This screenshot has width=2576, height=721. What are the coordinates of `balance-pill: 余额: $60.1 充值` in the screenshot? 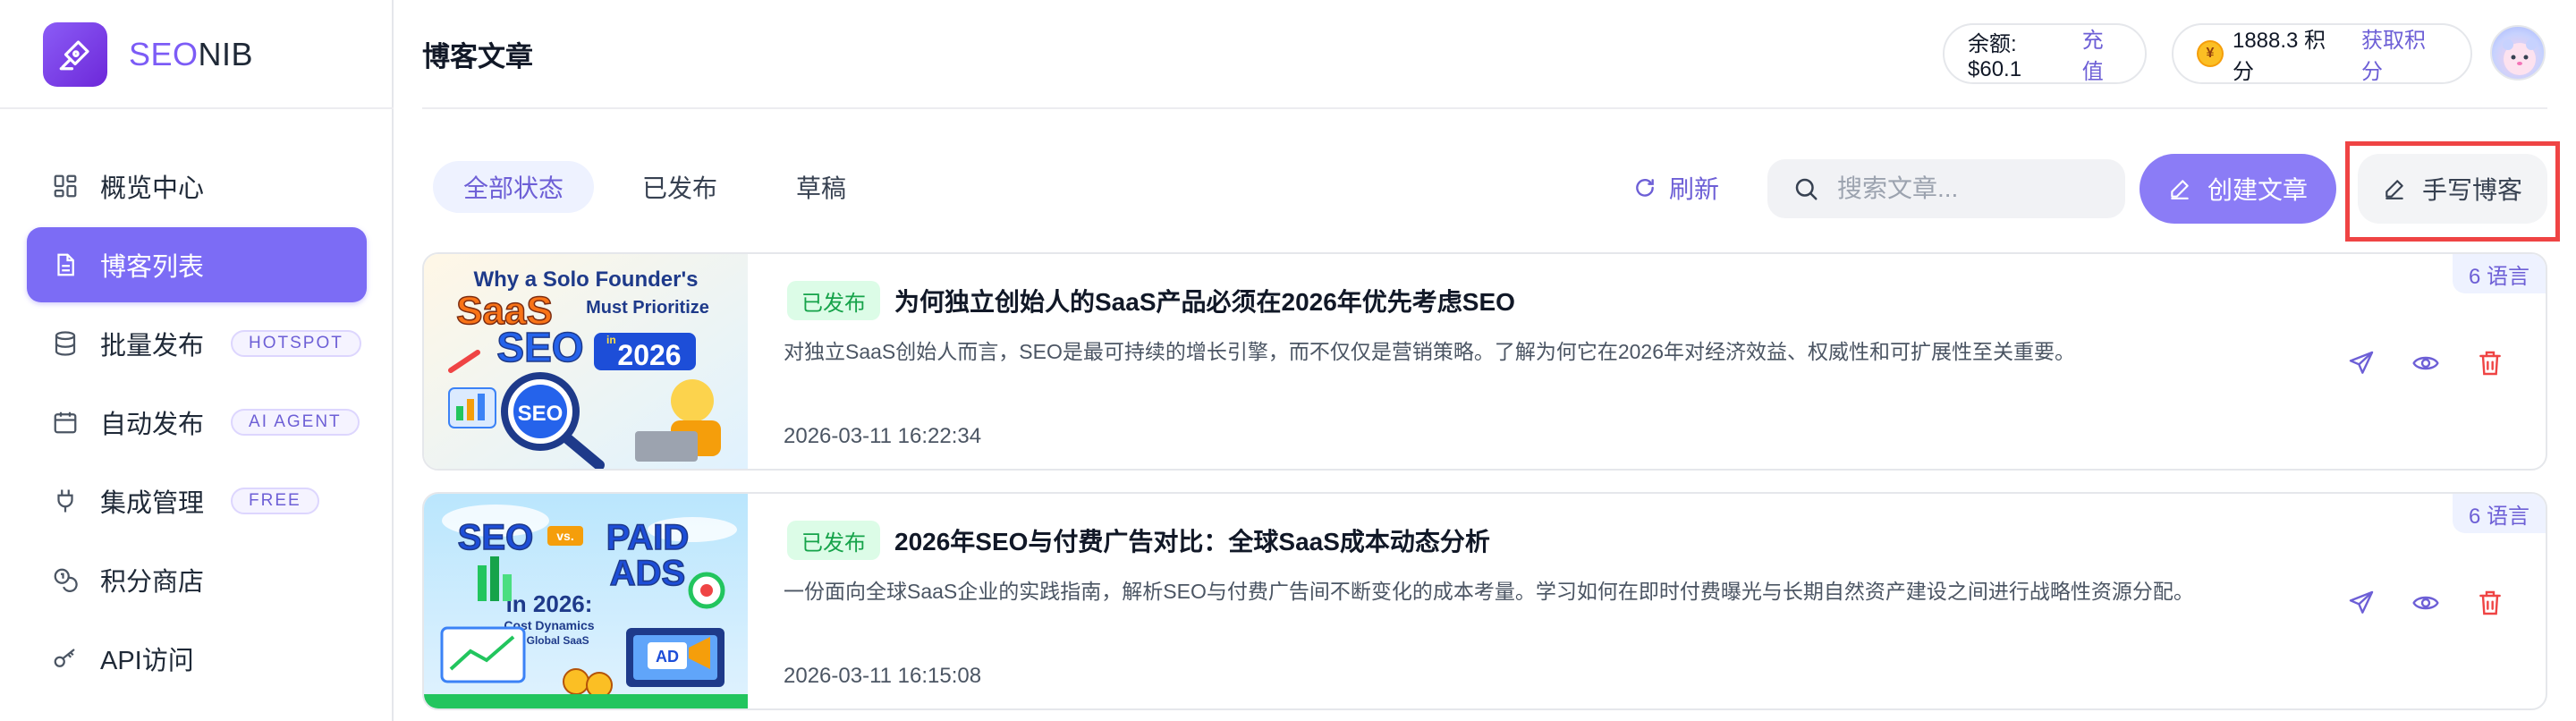 It's located at (2045, 53).